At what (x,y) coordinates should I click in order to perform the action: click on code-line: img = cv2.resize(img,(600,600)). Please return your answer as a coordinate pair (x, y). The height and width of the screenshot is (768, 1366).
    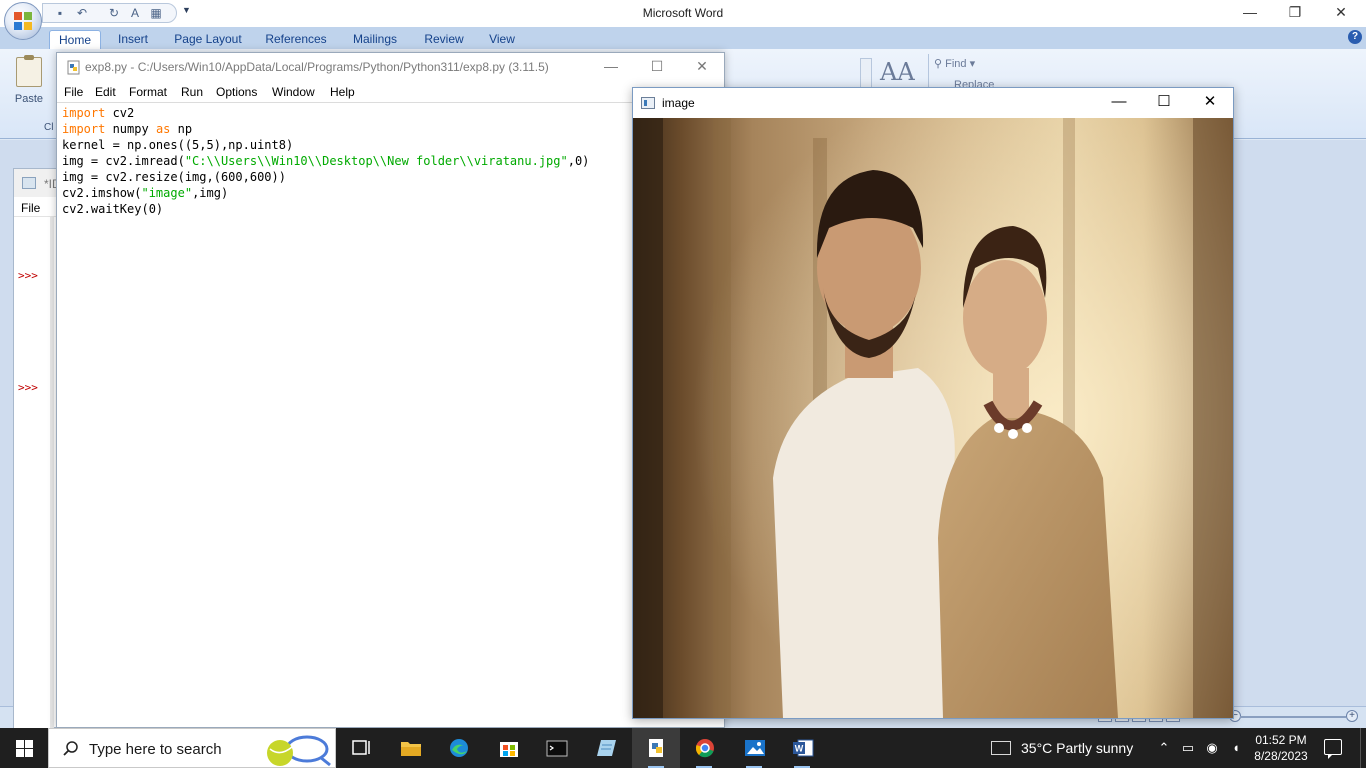
    Looking at the image, I should click on (392, 177).